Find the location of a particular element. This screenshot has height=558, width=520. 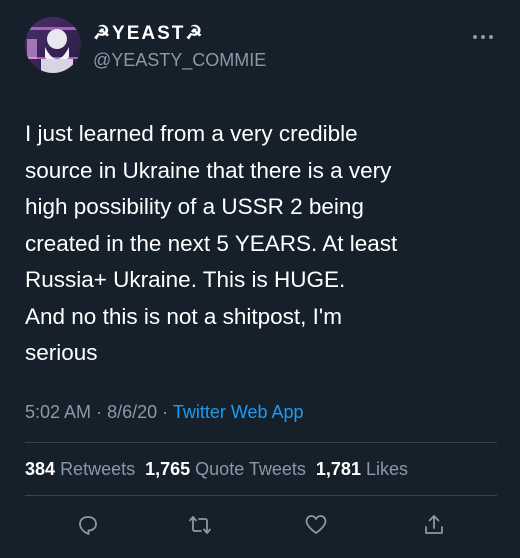

tweet-text-line: high possibility of a USSR 2 being is located at coordinates (194, 206).